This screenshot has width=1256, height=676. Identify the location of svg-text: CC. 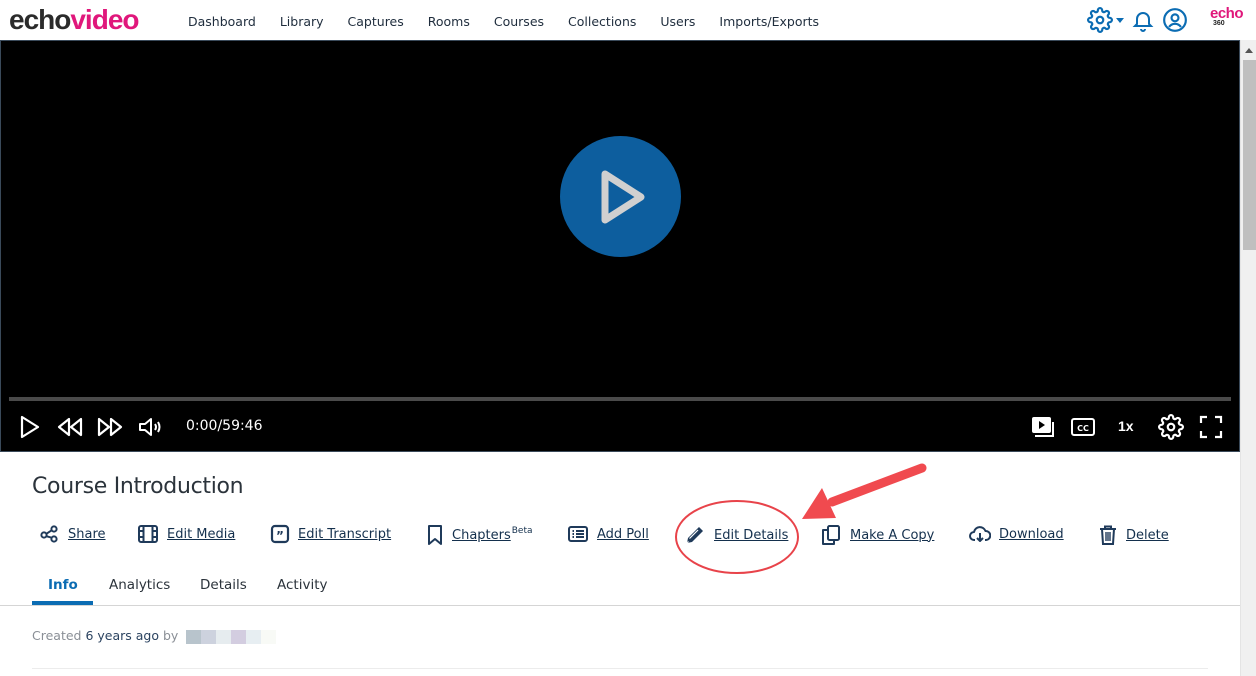
(1083, 428).